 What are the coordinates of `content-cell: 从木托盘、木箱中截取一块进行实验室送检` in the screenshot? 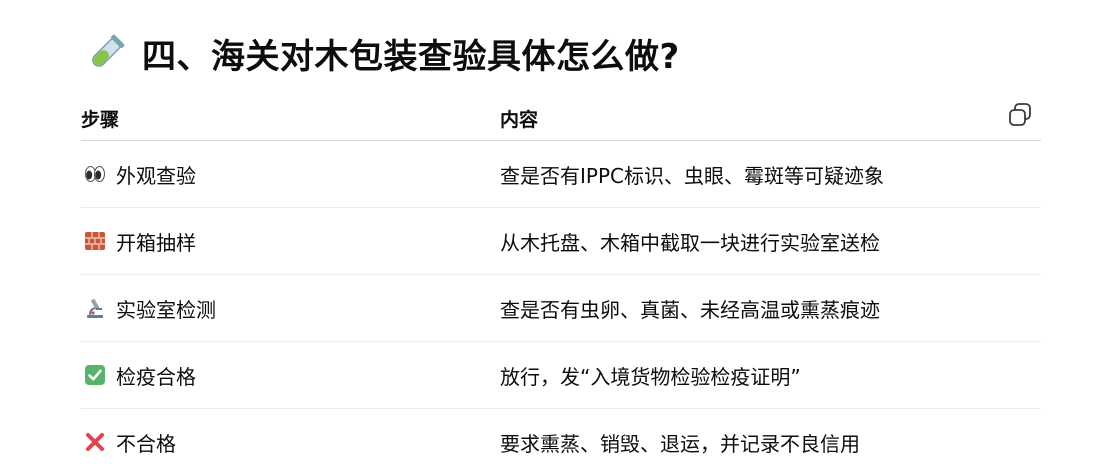 It's located at (770, 241).